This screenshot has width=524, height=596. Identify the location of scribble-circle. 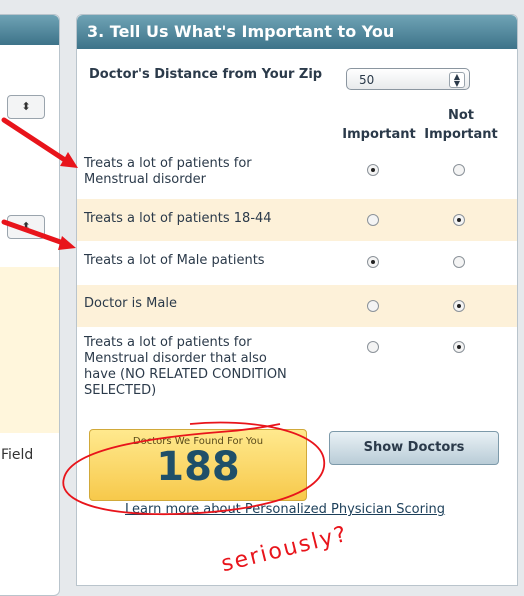
(193, 468).